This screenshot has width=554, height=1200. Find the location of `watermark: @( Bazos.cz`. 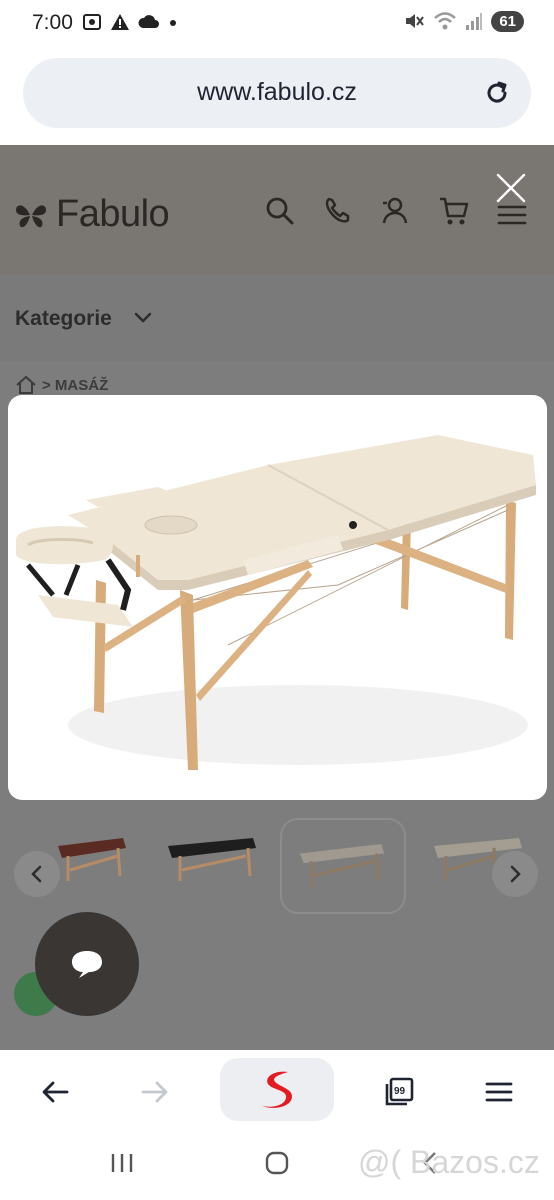

watermark: @( Bazos.cz is located at coordinates (449, 1162).